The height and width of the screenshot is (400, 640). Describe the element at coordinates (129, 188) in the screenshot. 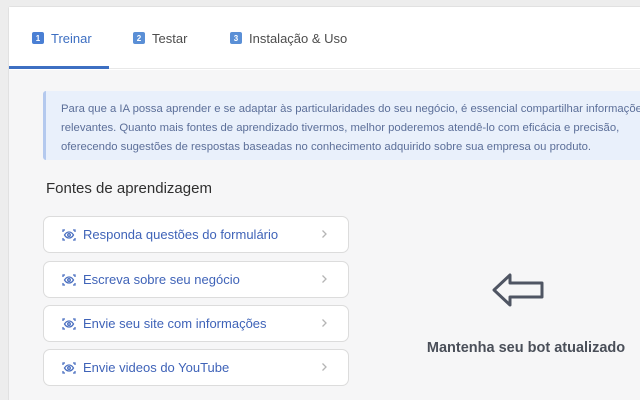

I see `sources-title: Fontes de aprendizagem` at that location.